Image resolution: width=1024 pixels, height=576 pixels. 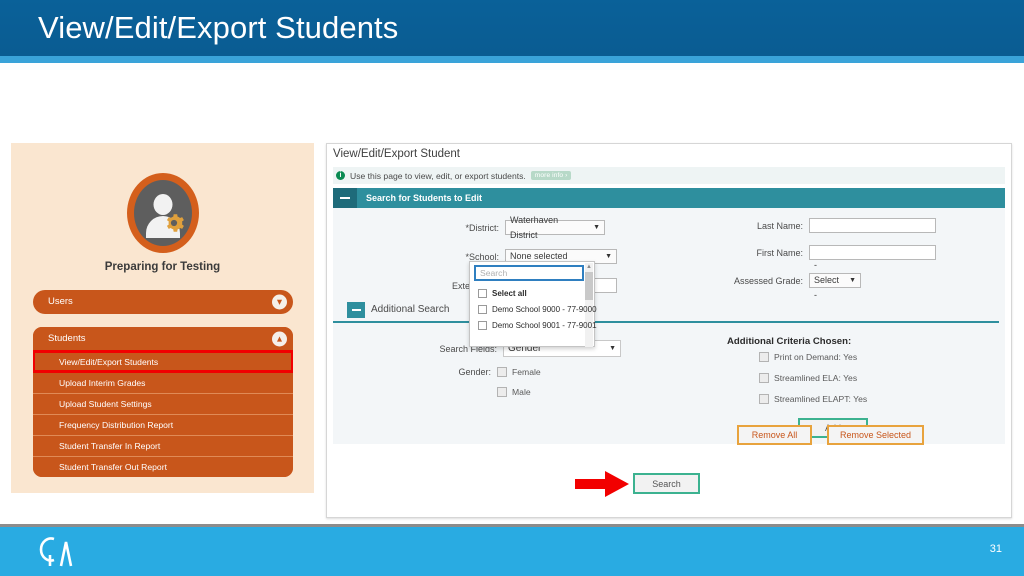 What do you see at coordinates (521, 392) in the screenshot?
I see `gender-male-label: Male` at bounding box center [521, 392].